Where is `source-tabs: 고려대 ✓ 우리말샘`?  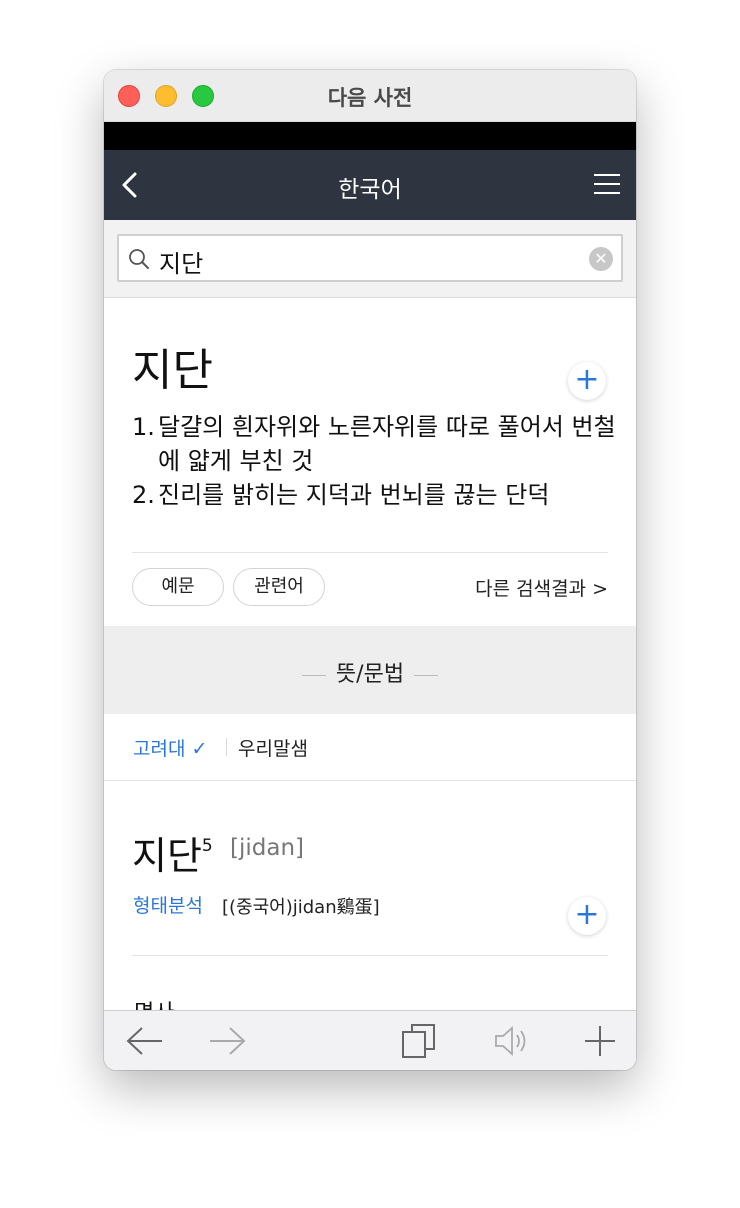 source-tabs: 고려대 ✓ 우리말샘 is located at coordinates (370, 747).